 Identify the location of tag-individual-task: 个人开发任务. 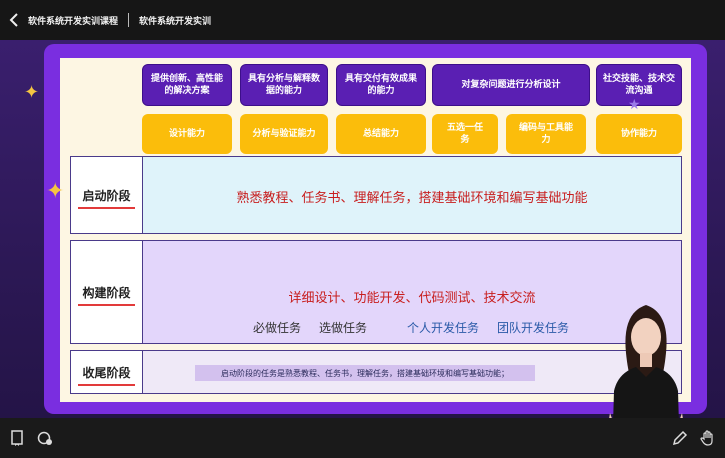
(443, 328).